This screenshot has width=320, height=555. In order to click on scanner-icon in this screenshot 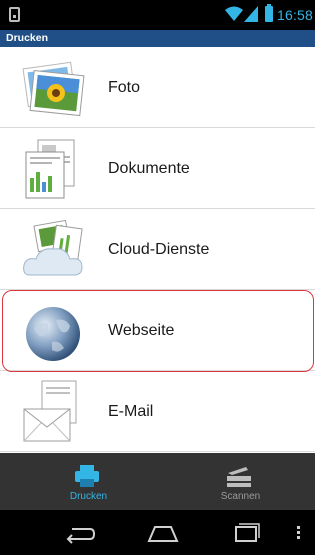, I will do `click(239, 477)`.